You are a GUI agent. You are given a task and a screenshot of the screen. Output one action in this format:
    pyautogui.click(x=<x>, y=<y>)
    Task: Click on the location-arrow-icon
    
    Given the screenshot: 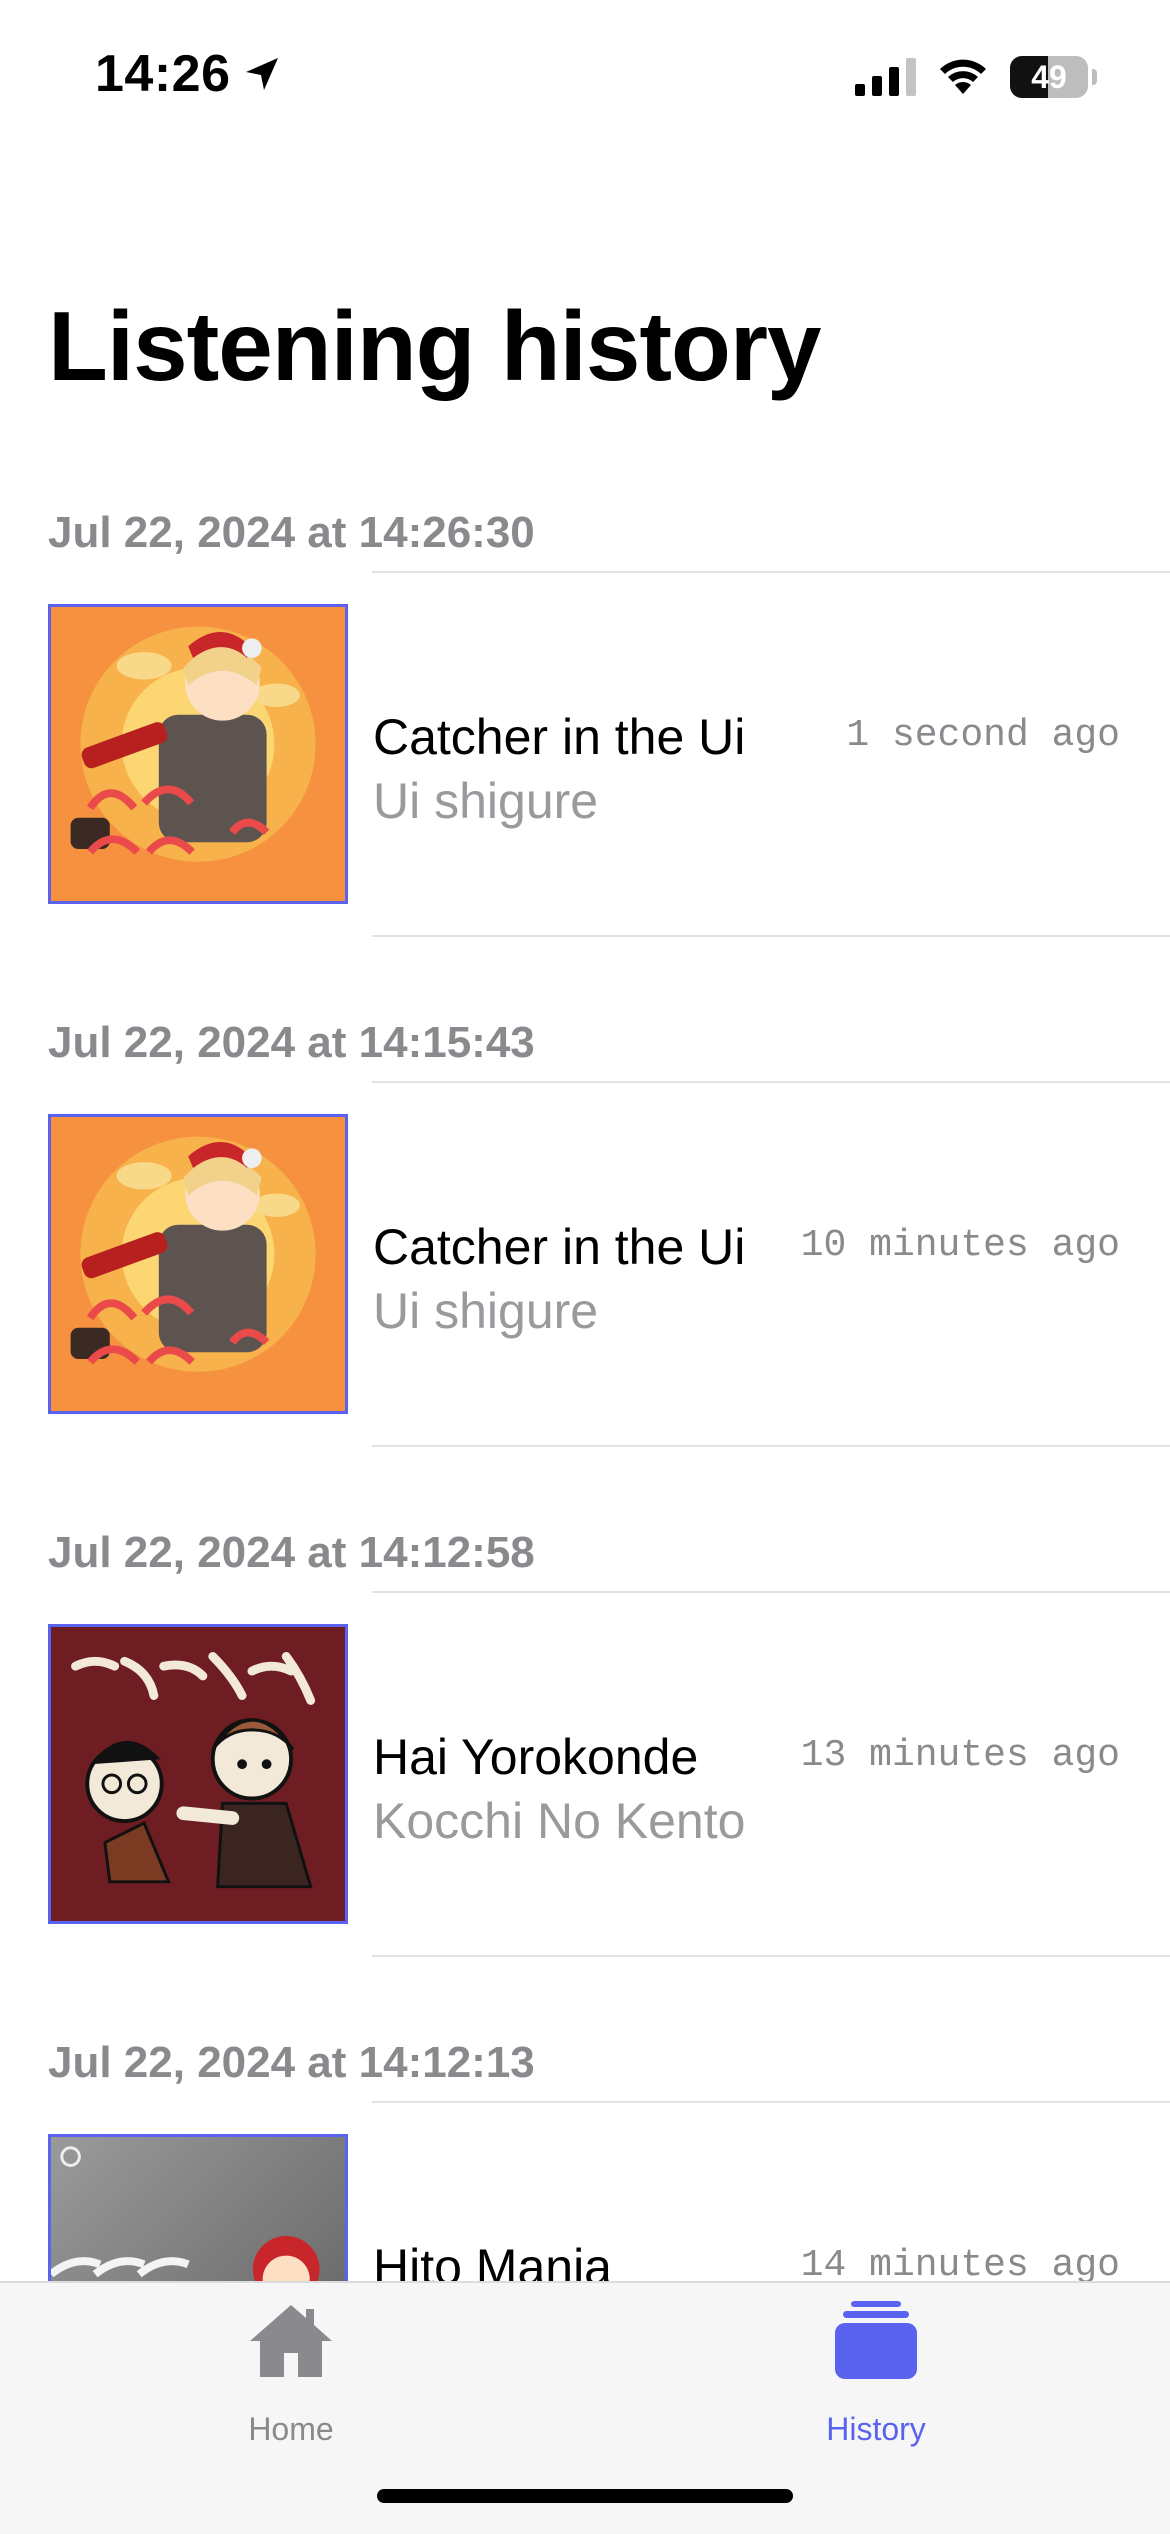 What is the action you would take?
    pyautogui.click(x=262, y=74)
    